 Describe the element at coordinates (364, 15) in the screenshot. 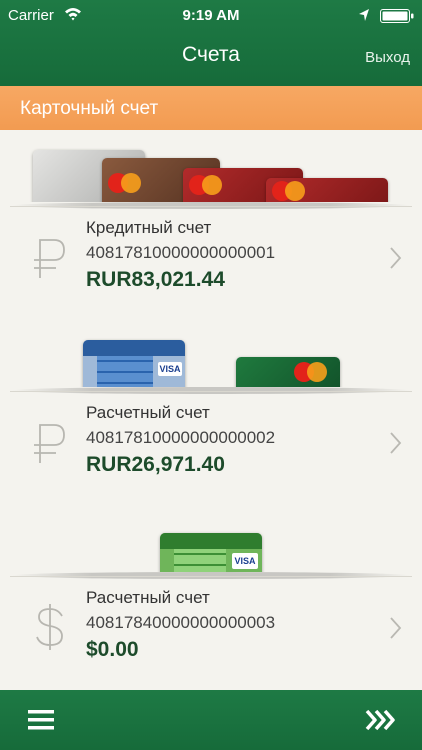

I see `location-arrow-icon` at that location.